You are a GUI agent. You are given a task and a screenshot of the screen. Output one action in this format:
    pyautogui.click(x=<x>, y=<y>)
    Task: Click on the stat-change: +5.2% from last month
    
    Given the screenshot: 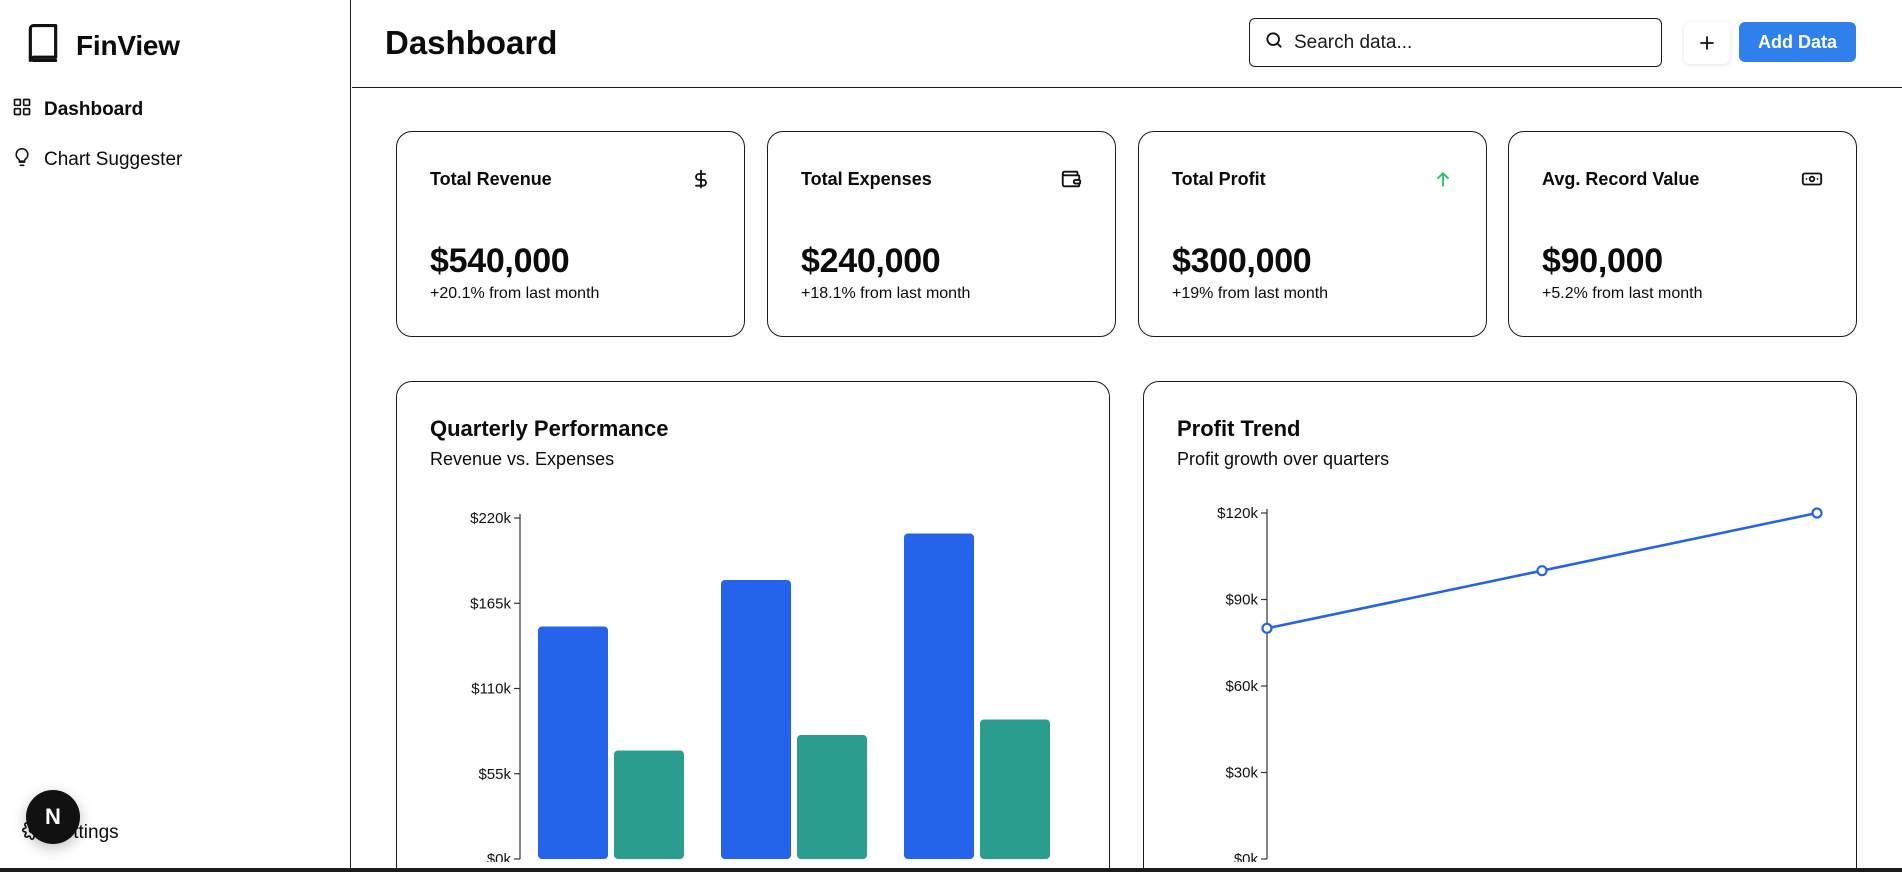 What is the action you would take?
    pyautogui.click(x=1622, y=293)
    